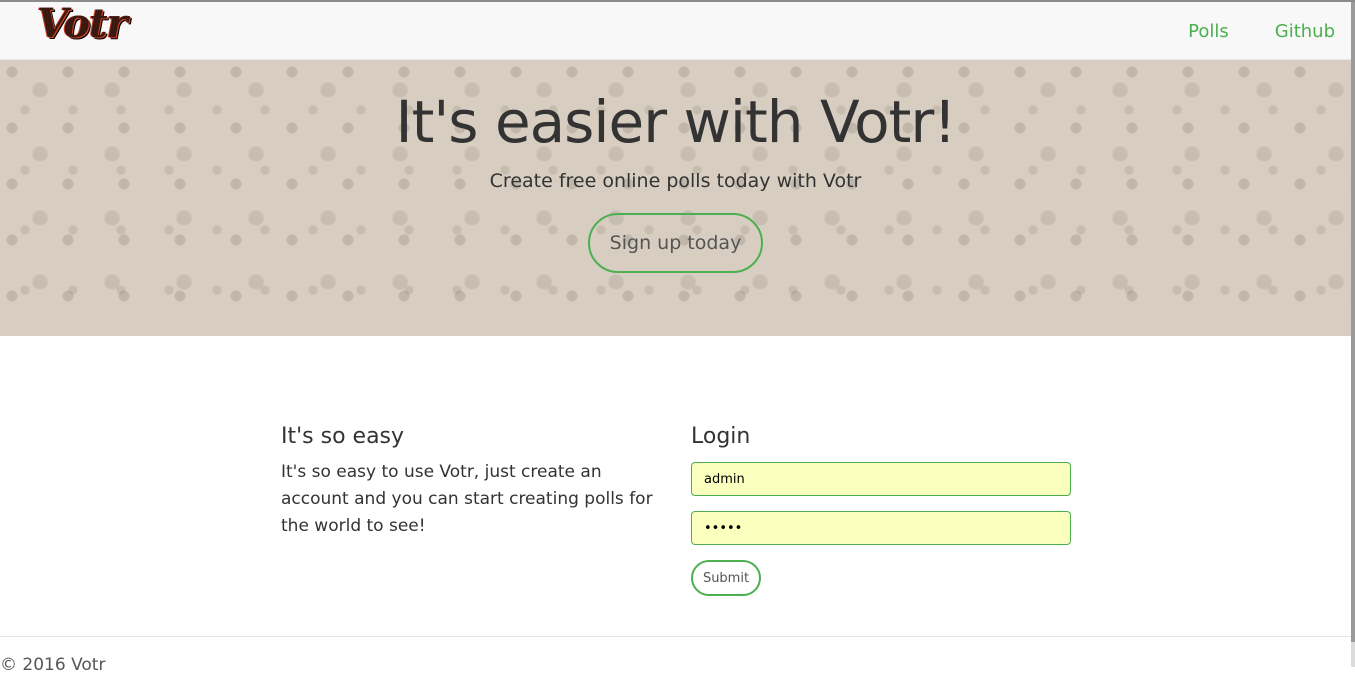 The image size is (1355, 675). What do you see at coordinates (53, 665) in the screenshot?
I see `footer-copyright: © 2016 Votr` at bounding box center [53, 665].